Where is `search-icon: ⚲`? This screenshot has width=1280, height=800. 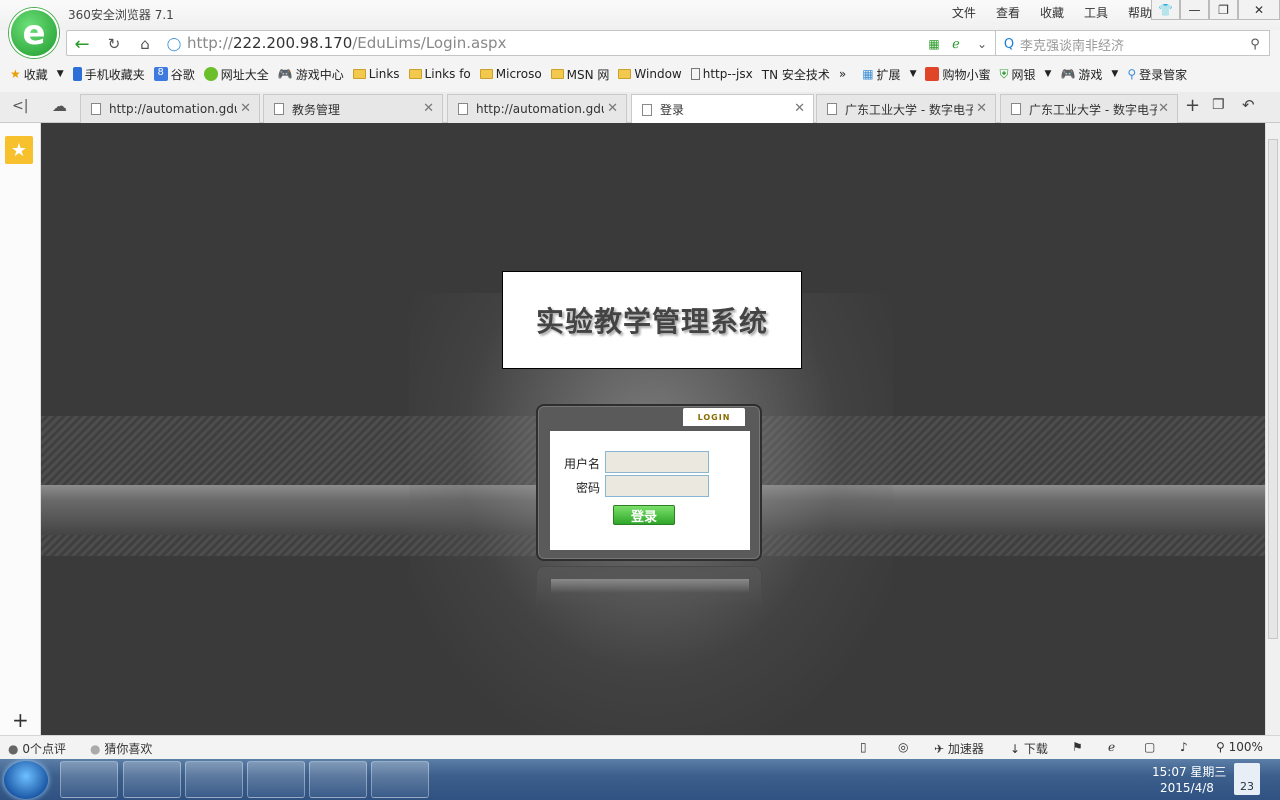
search-icon: ⚲ is located at coordinates (1255, 44).